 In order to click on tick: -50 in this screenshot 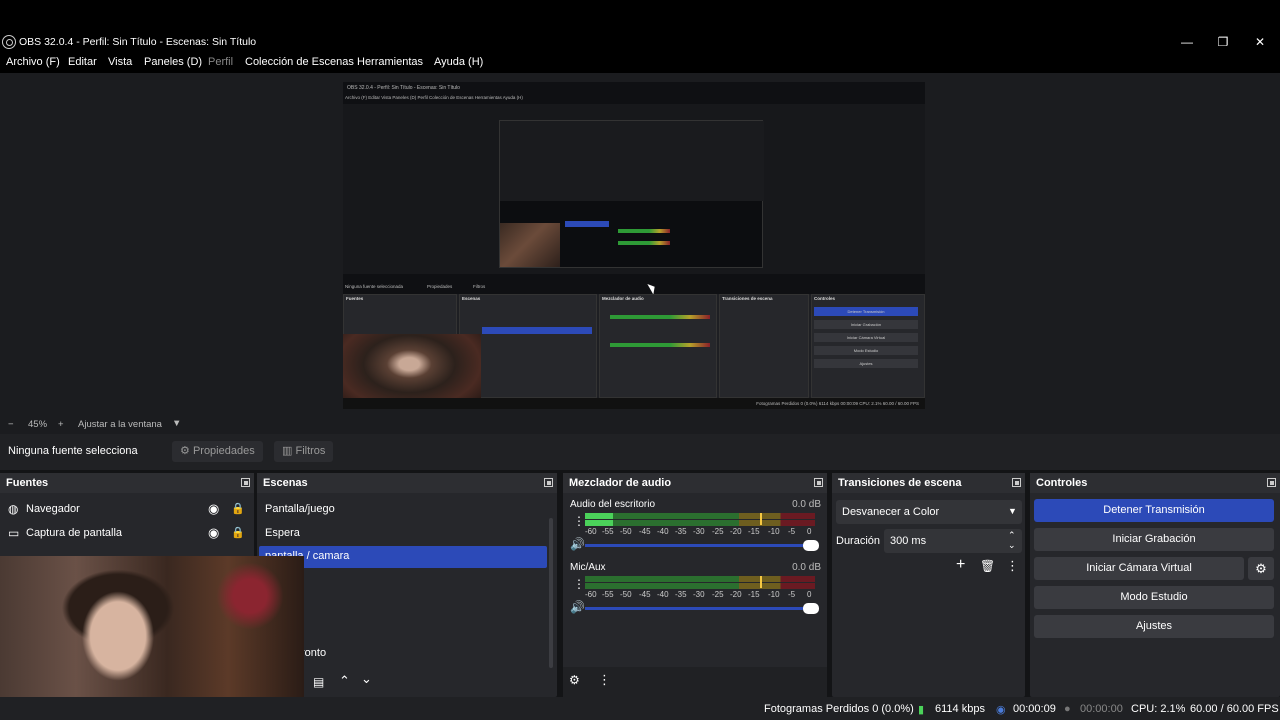, I will do `click(626, 531)`.